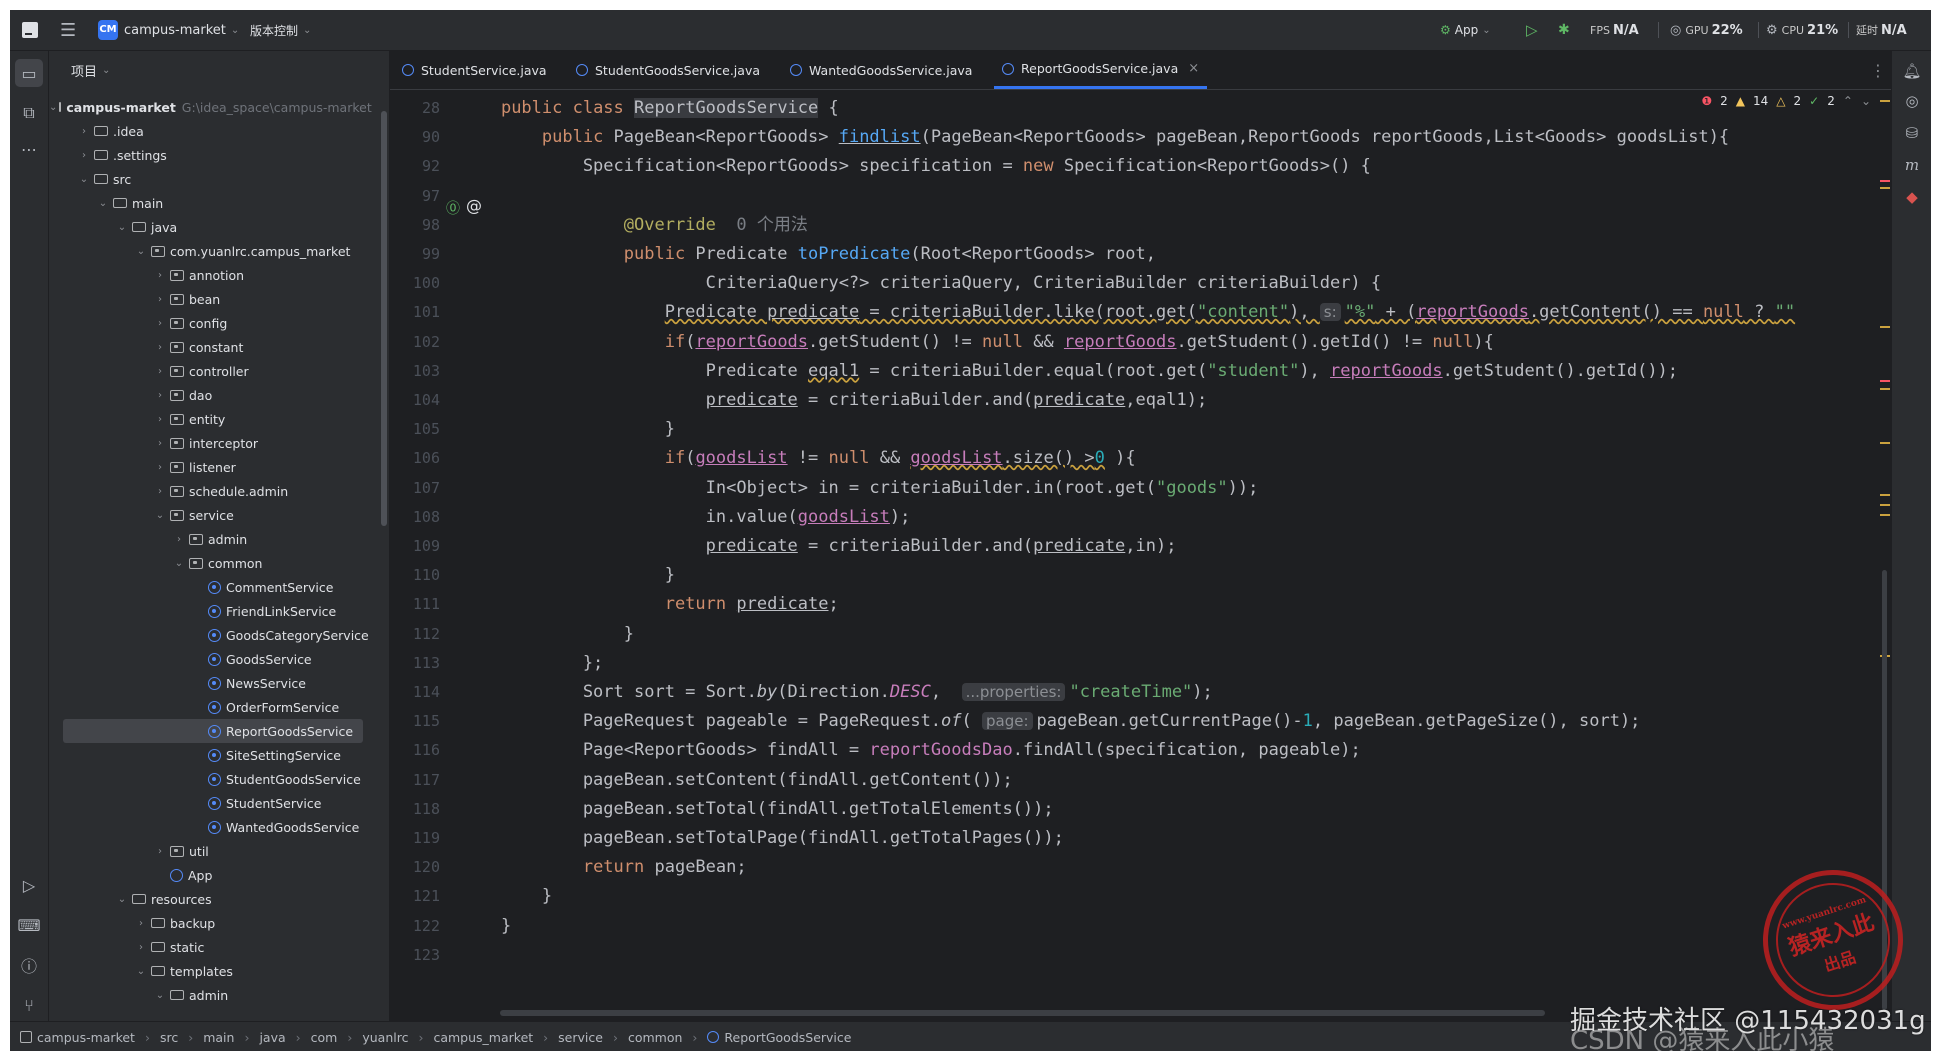  Describe the element at coordinates (1912, 71) in the screenshot. I see `notifications-icon: 🔔︎` at that location.